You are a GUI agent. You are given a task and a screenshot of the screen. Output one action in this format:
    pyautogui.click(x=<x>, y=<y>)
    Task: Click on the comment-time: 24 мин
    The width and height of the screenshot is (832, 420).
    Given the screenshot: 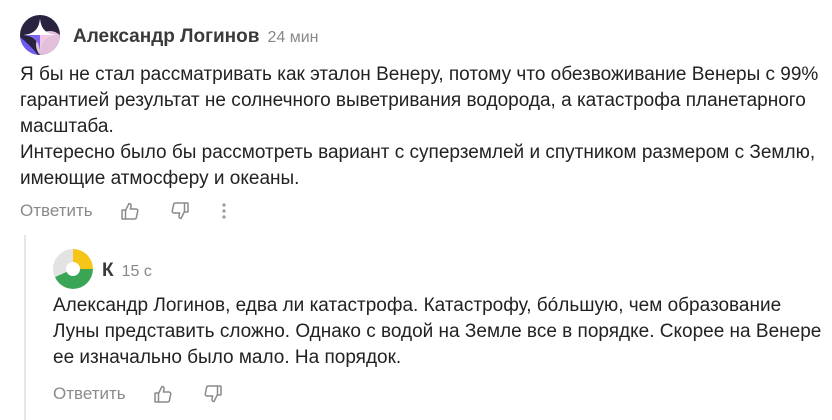 What is the action you would take?
    pyautogui.click(x=293, y=37)
    